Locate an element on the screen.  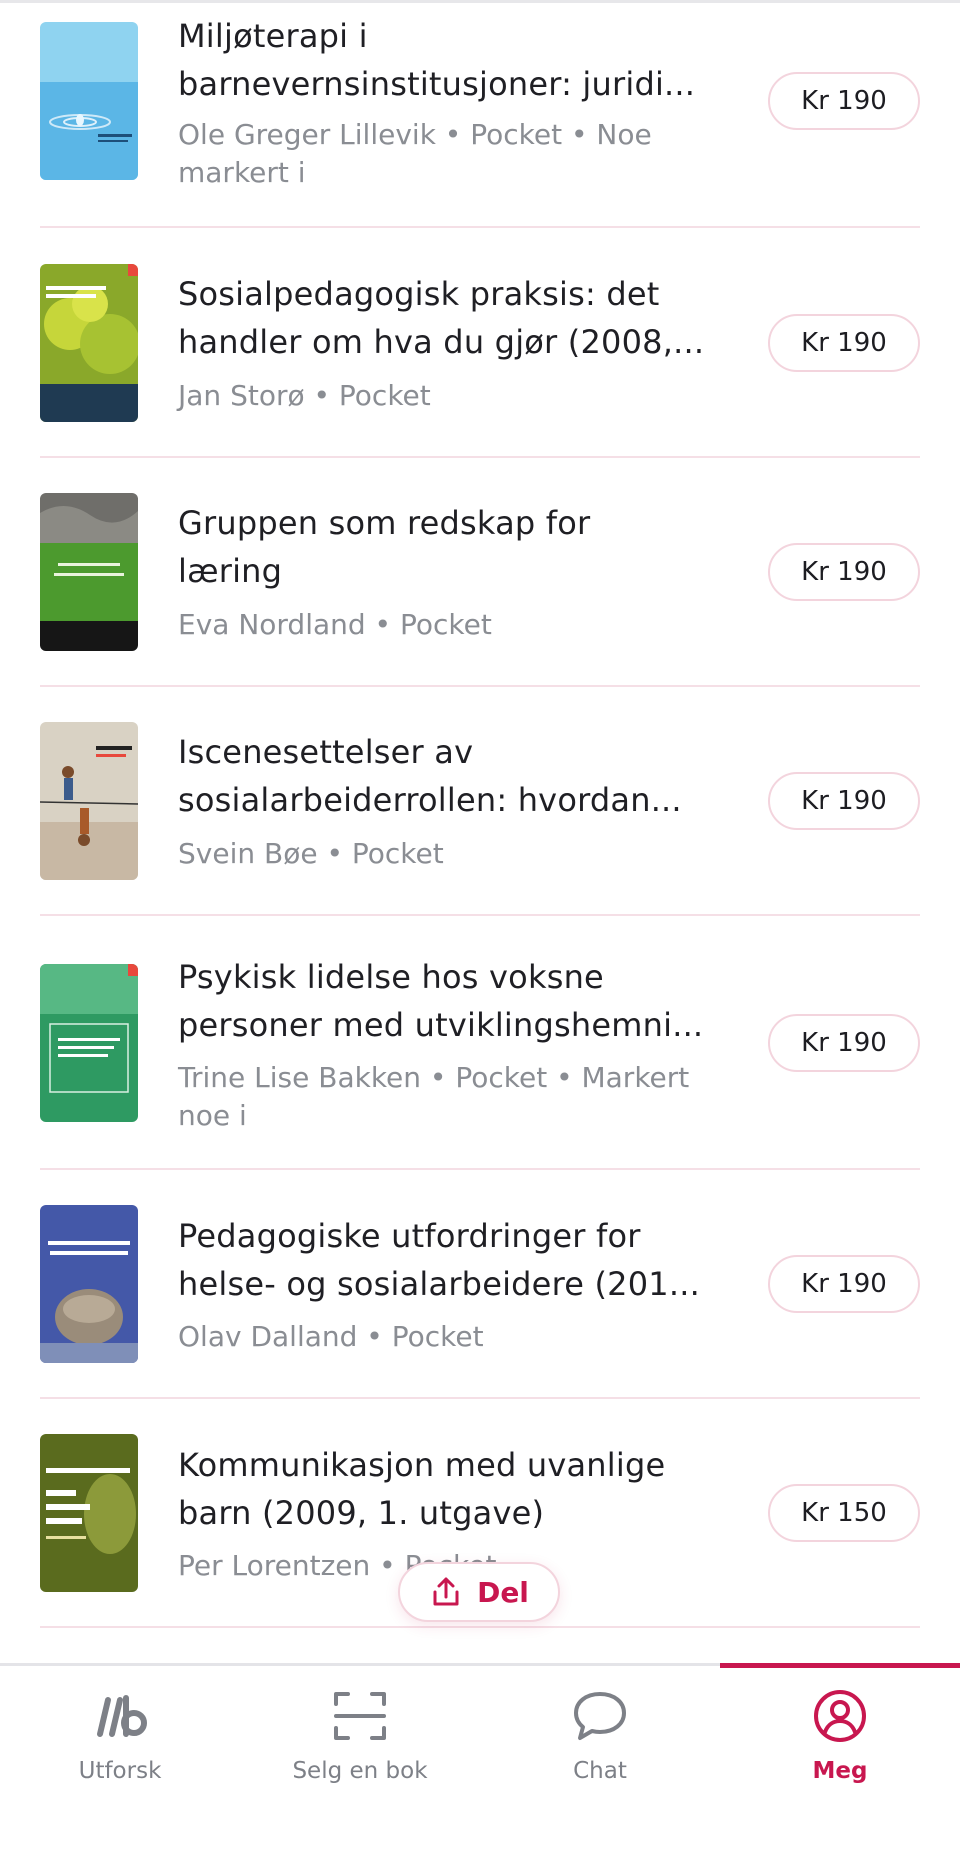
book-title: Miljøterapi i is located at coordinates (273, 36).